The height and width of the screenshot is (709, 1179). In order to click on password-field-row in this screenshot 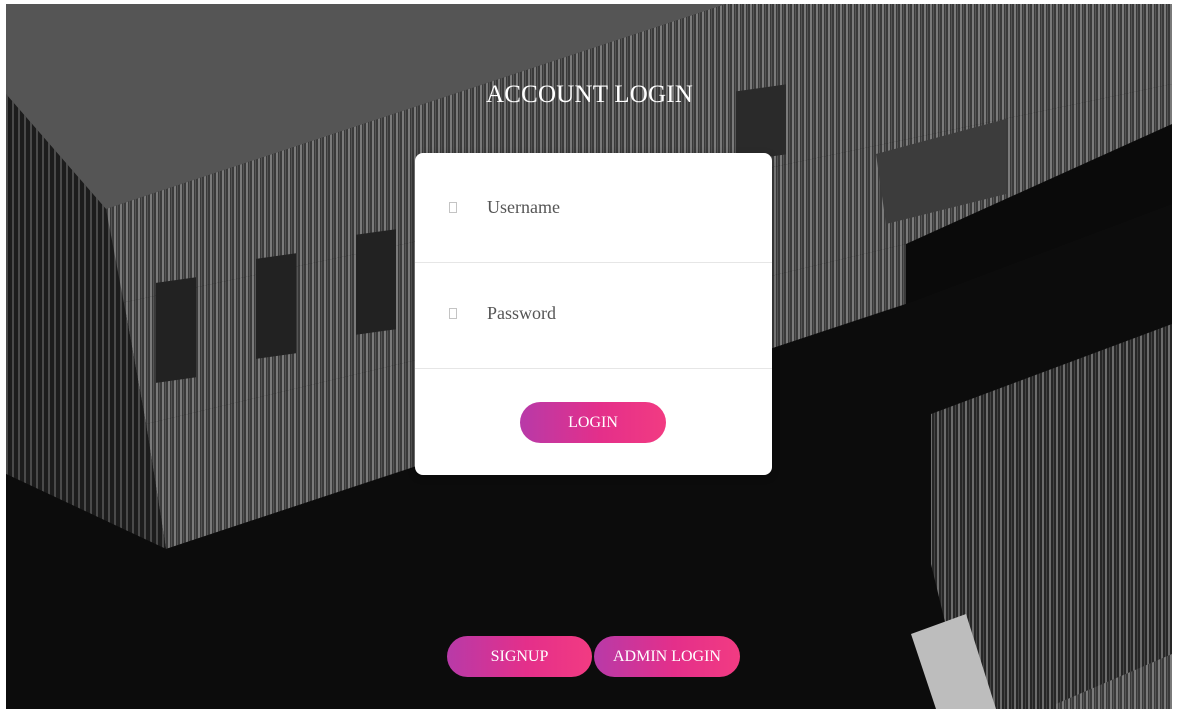, I will do `click(593, 316)`.